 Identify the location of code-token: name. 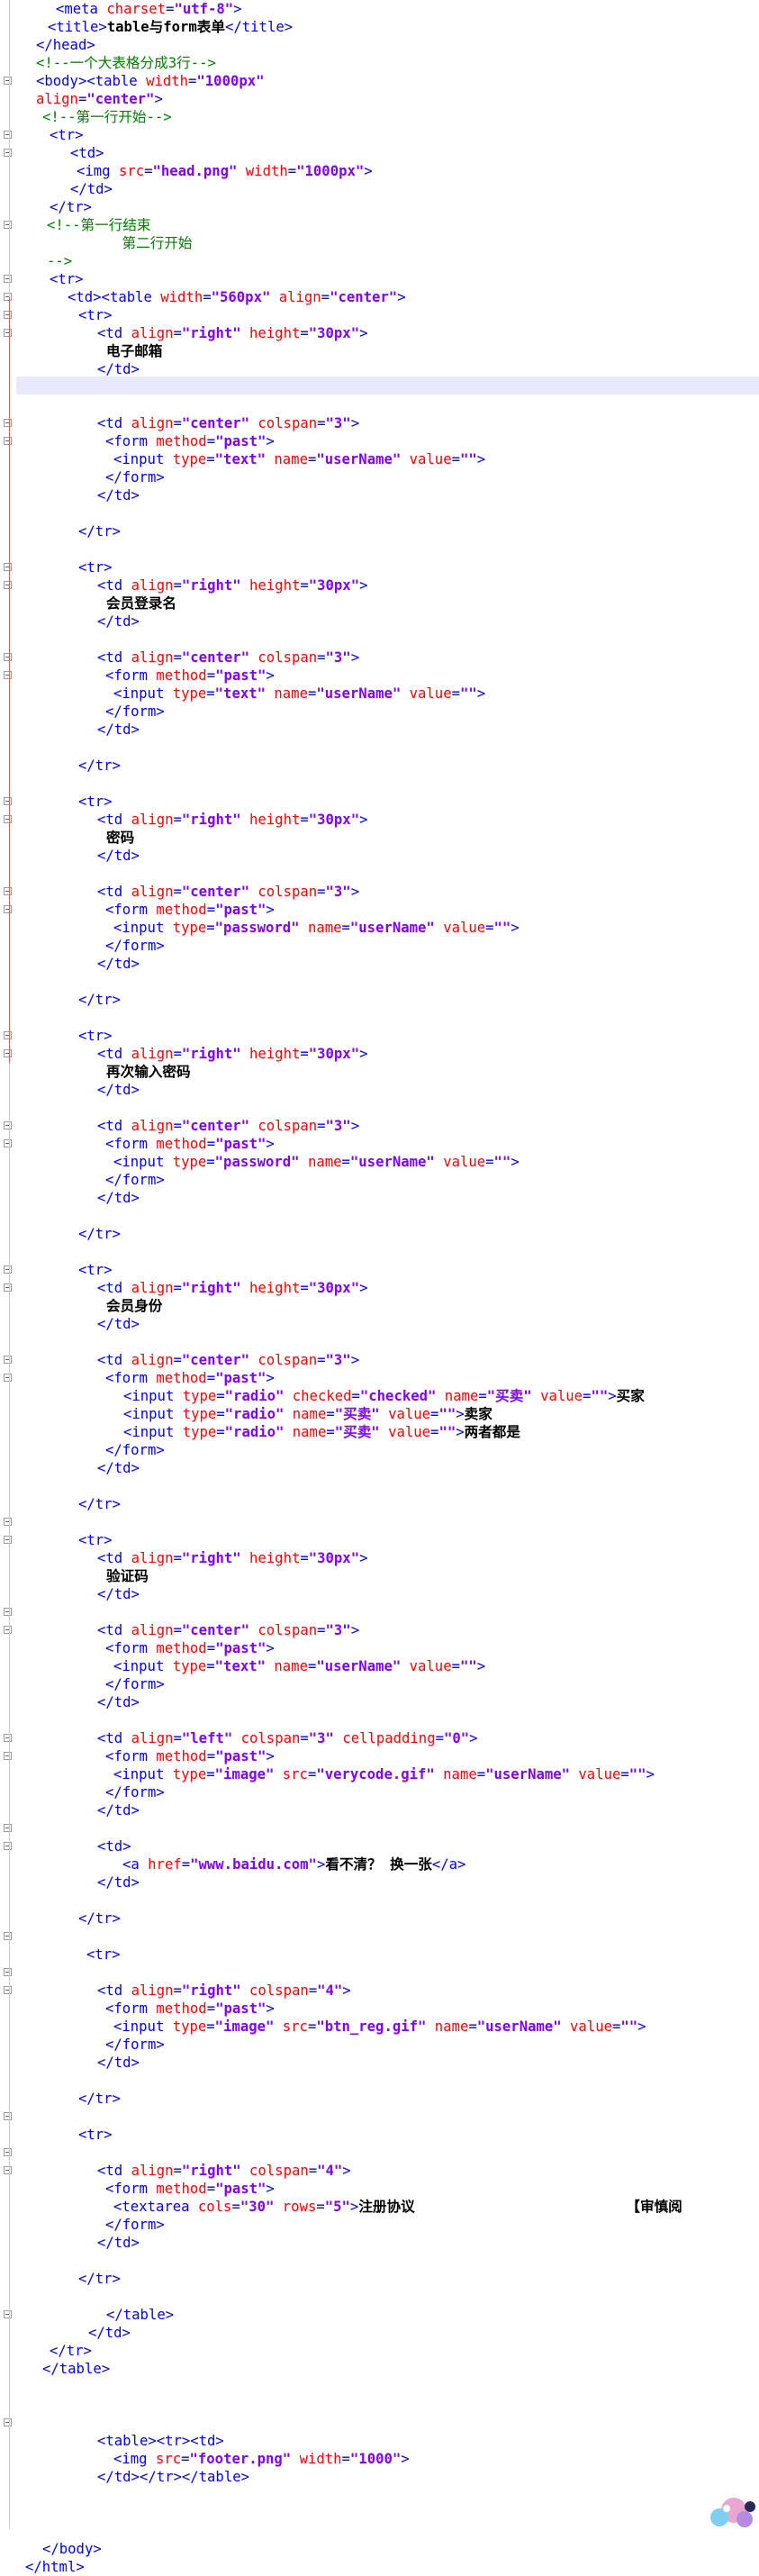
(324, 1162).